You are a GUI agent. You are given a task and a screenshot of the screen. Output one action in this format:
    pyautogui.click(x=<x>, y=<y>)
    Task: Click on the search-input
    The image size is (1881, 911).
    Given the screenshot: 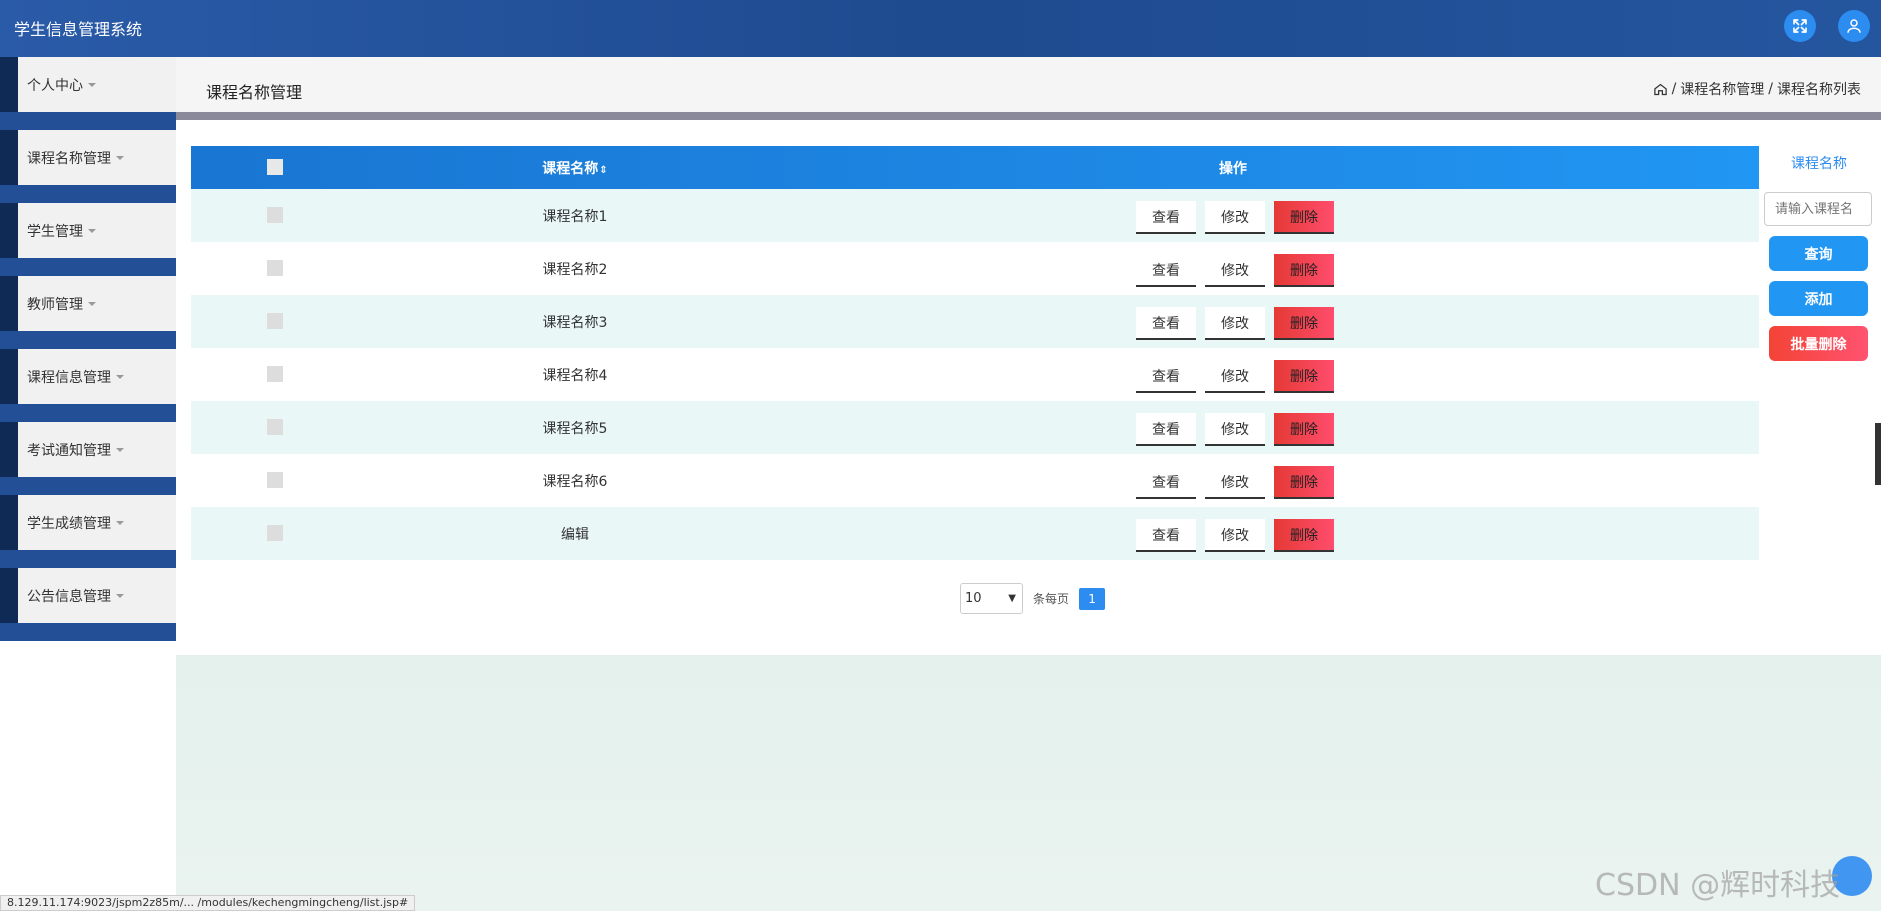 What is the action you would take?
    pyautogui.click(x=1818, y=209)
    